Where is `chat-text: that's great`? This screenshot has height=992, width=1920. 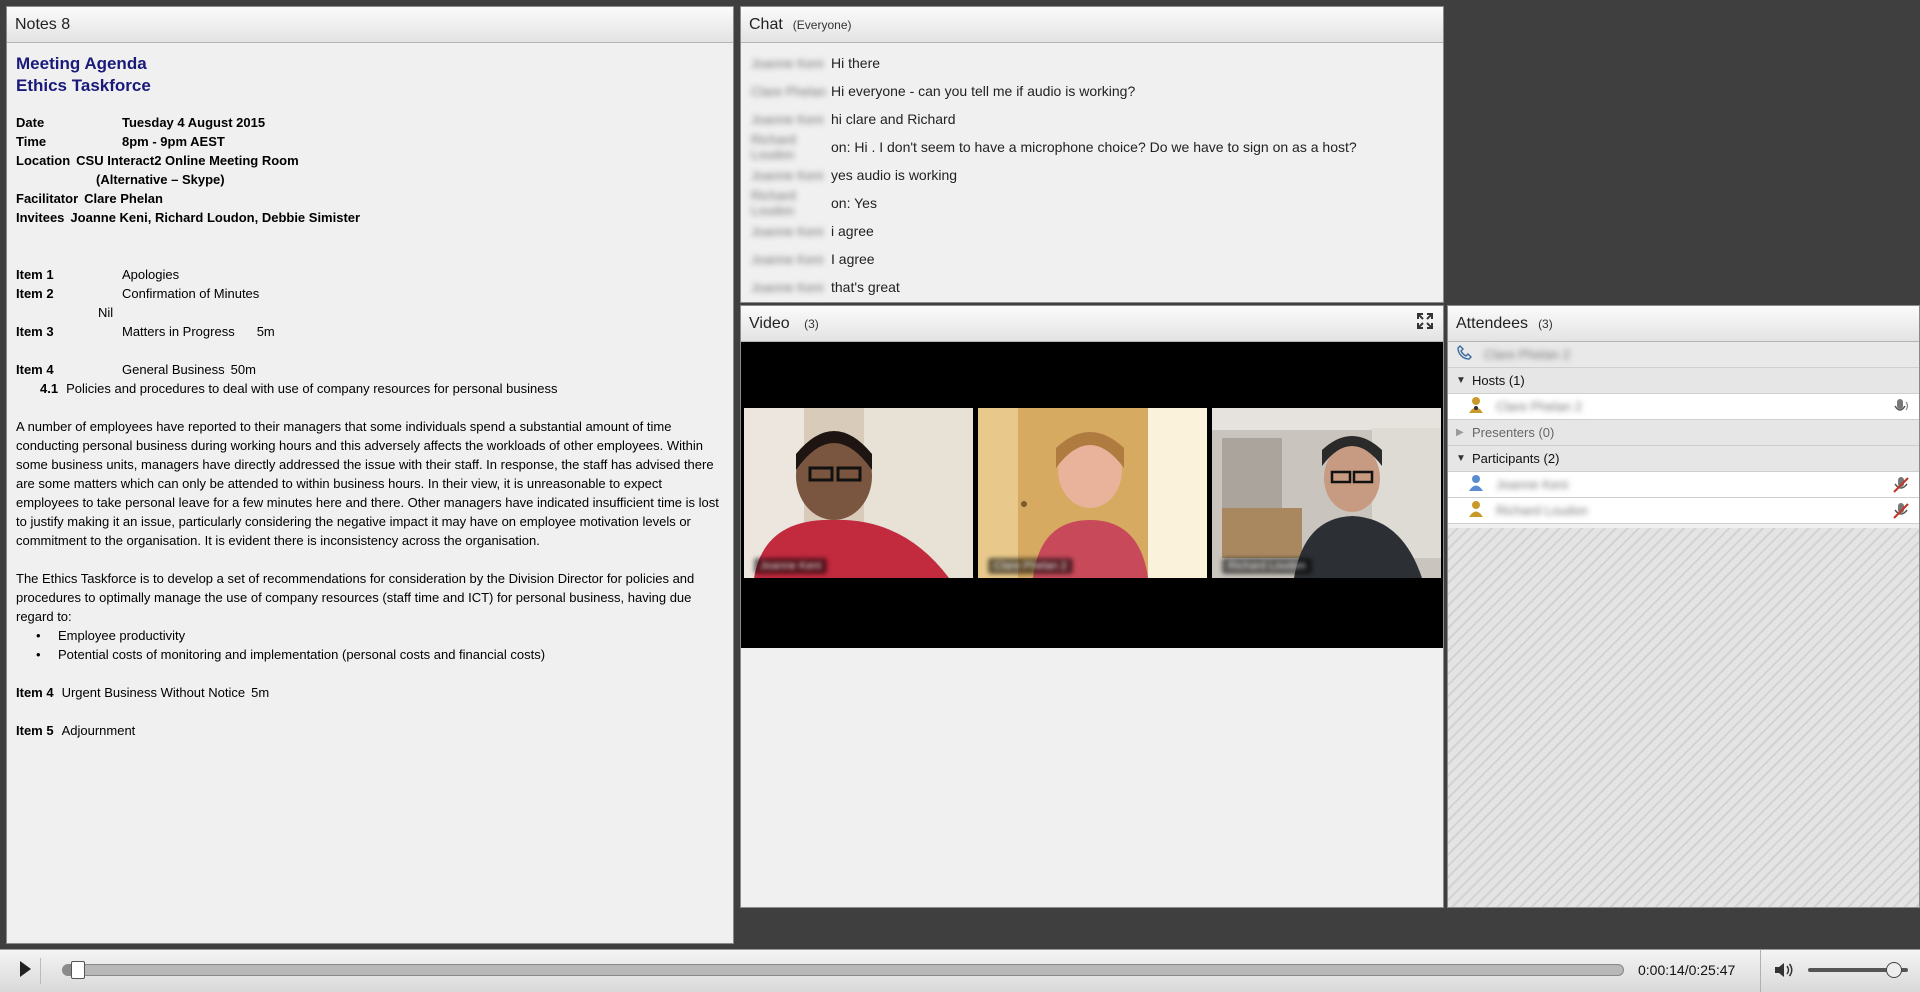
chat-text: that's great is located at coordinates (865, 287).